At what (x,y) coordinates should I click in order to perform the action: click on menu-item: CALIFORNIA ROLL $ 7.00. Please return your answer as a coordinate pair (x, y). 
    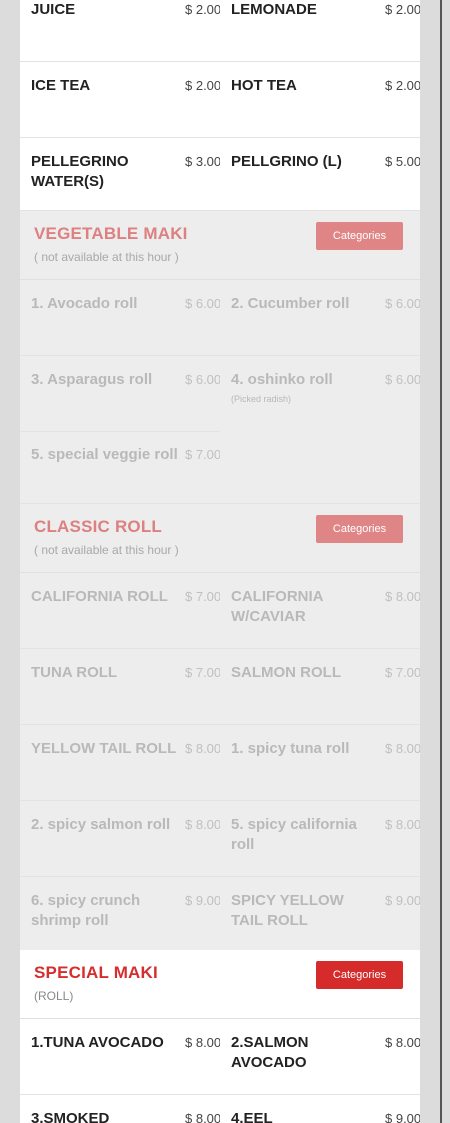
    Looking at the image, I should click on (120, 610).